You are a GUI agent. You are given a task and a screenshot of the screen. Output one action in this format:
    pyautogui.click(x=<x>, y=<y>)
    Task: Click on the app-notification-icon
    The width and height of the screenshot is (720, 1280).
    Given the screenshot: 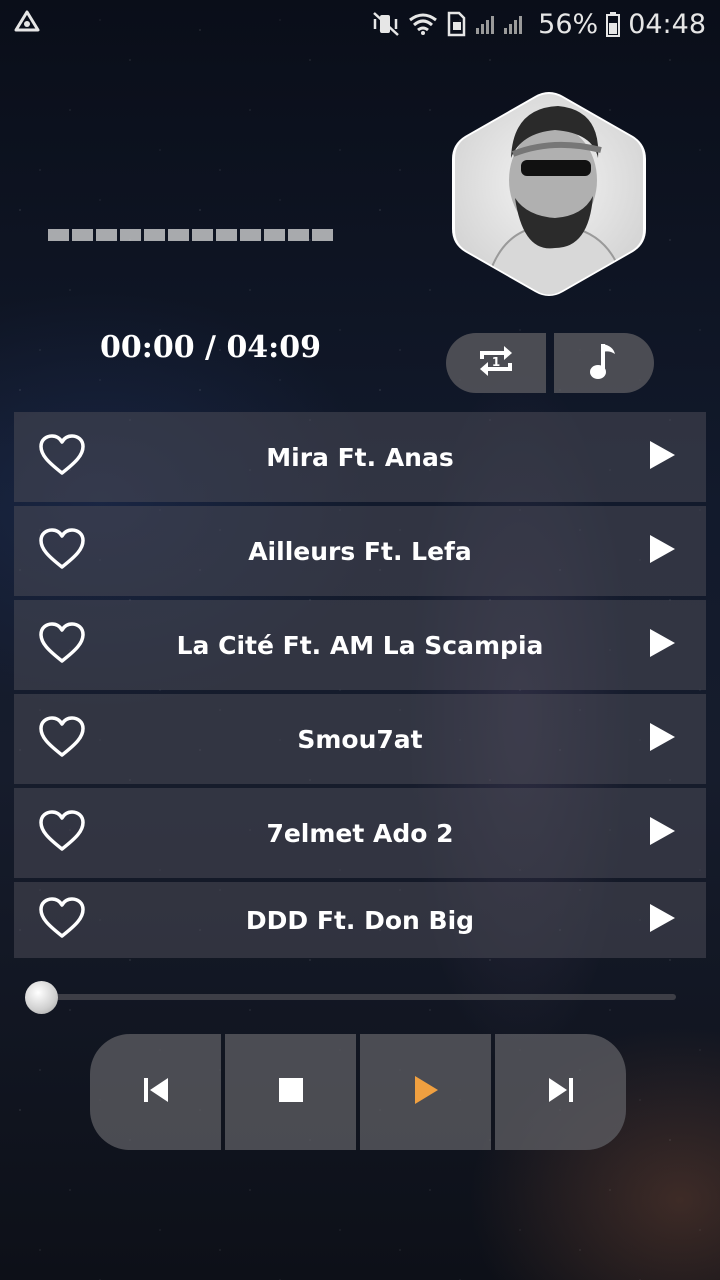 What is the action you would take?
    pyautogui.click(x=27, y=24)
    